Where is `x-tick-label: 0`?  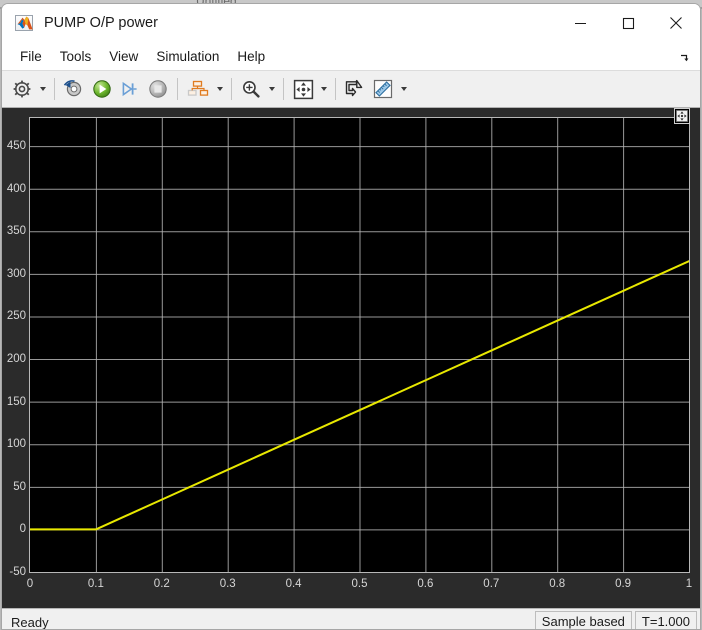 x-tick-label: 0 is located at coordinates (30, 584).